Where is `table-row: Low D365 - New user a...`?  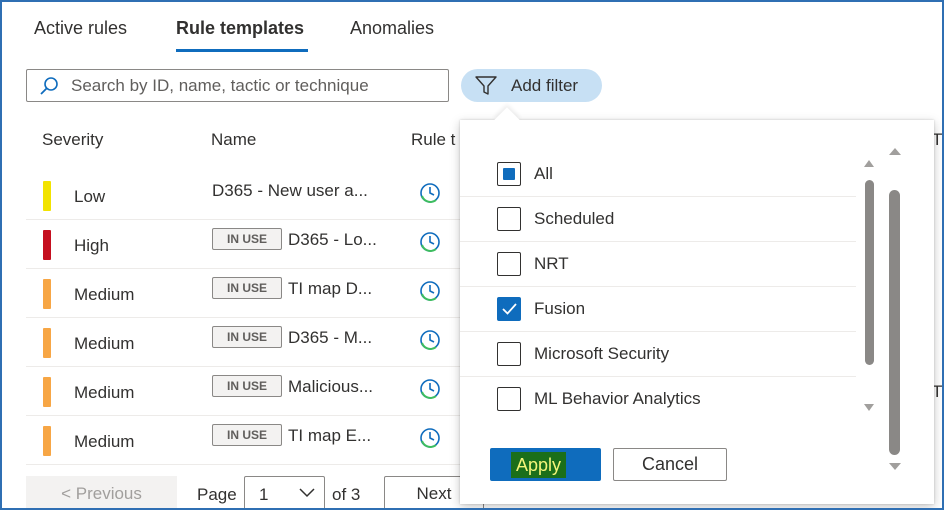
table-row: Low D365 - New user a... is located at coordinates (246, 195).